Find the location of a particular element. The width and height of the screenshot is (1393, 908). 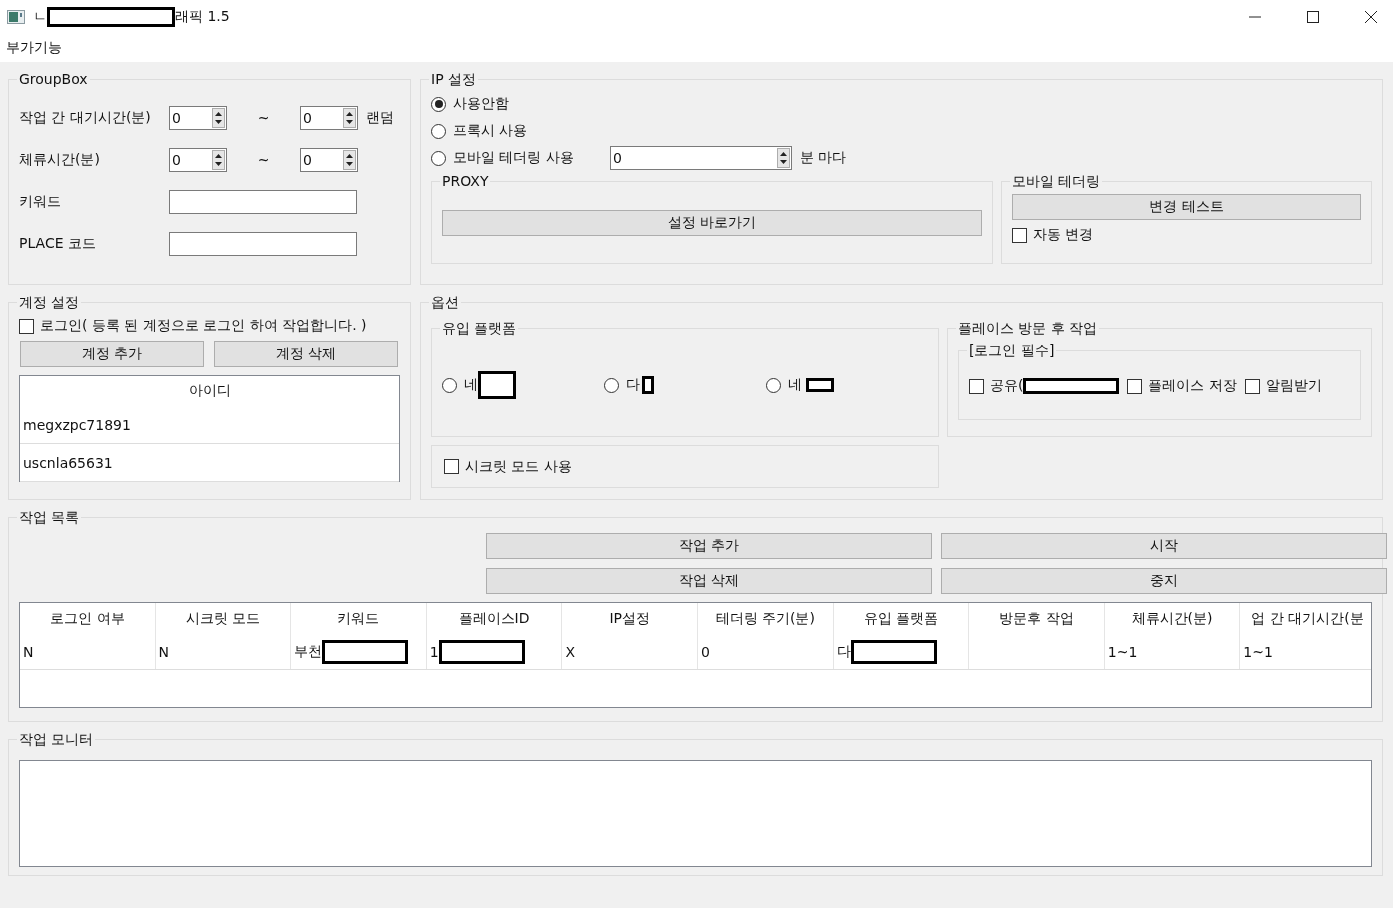

checkbox-label: 알림받기 is located at coordinates (1293, 386).